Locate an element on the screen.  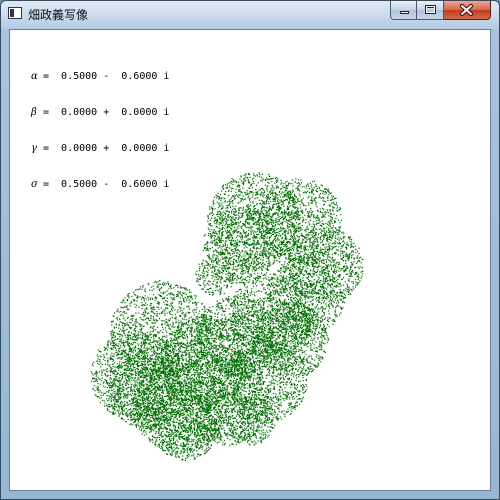
maximize-icon is located at coordinates (430, 9).